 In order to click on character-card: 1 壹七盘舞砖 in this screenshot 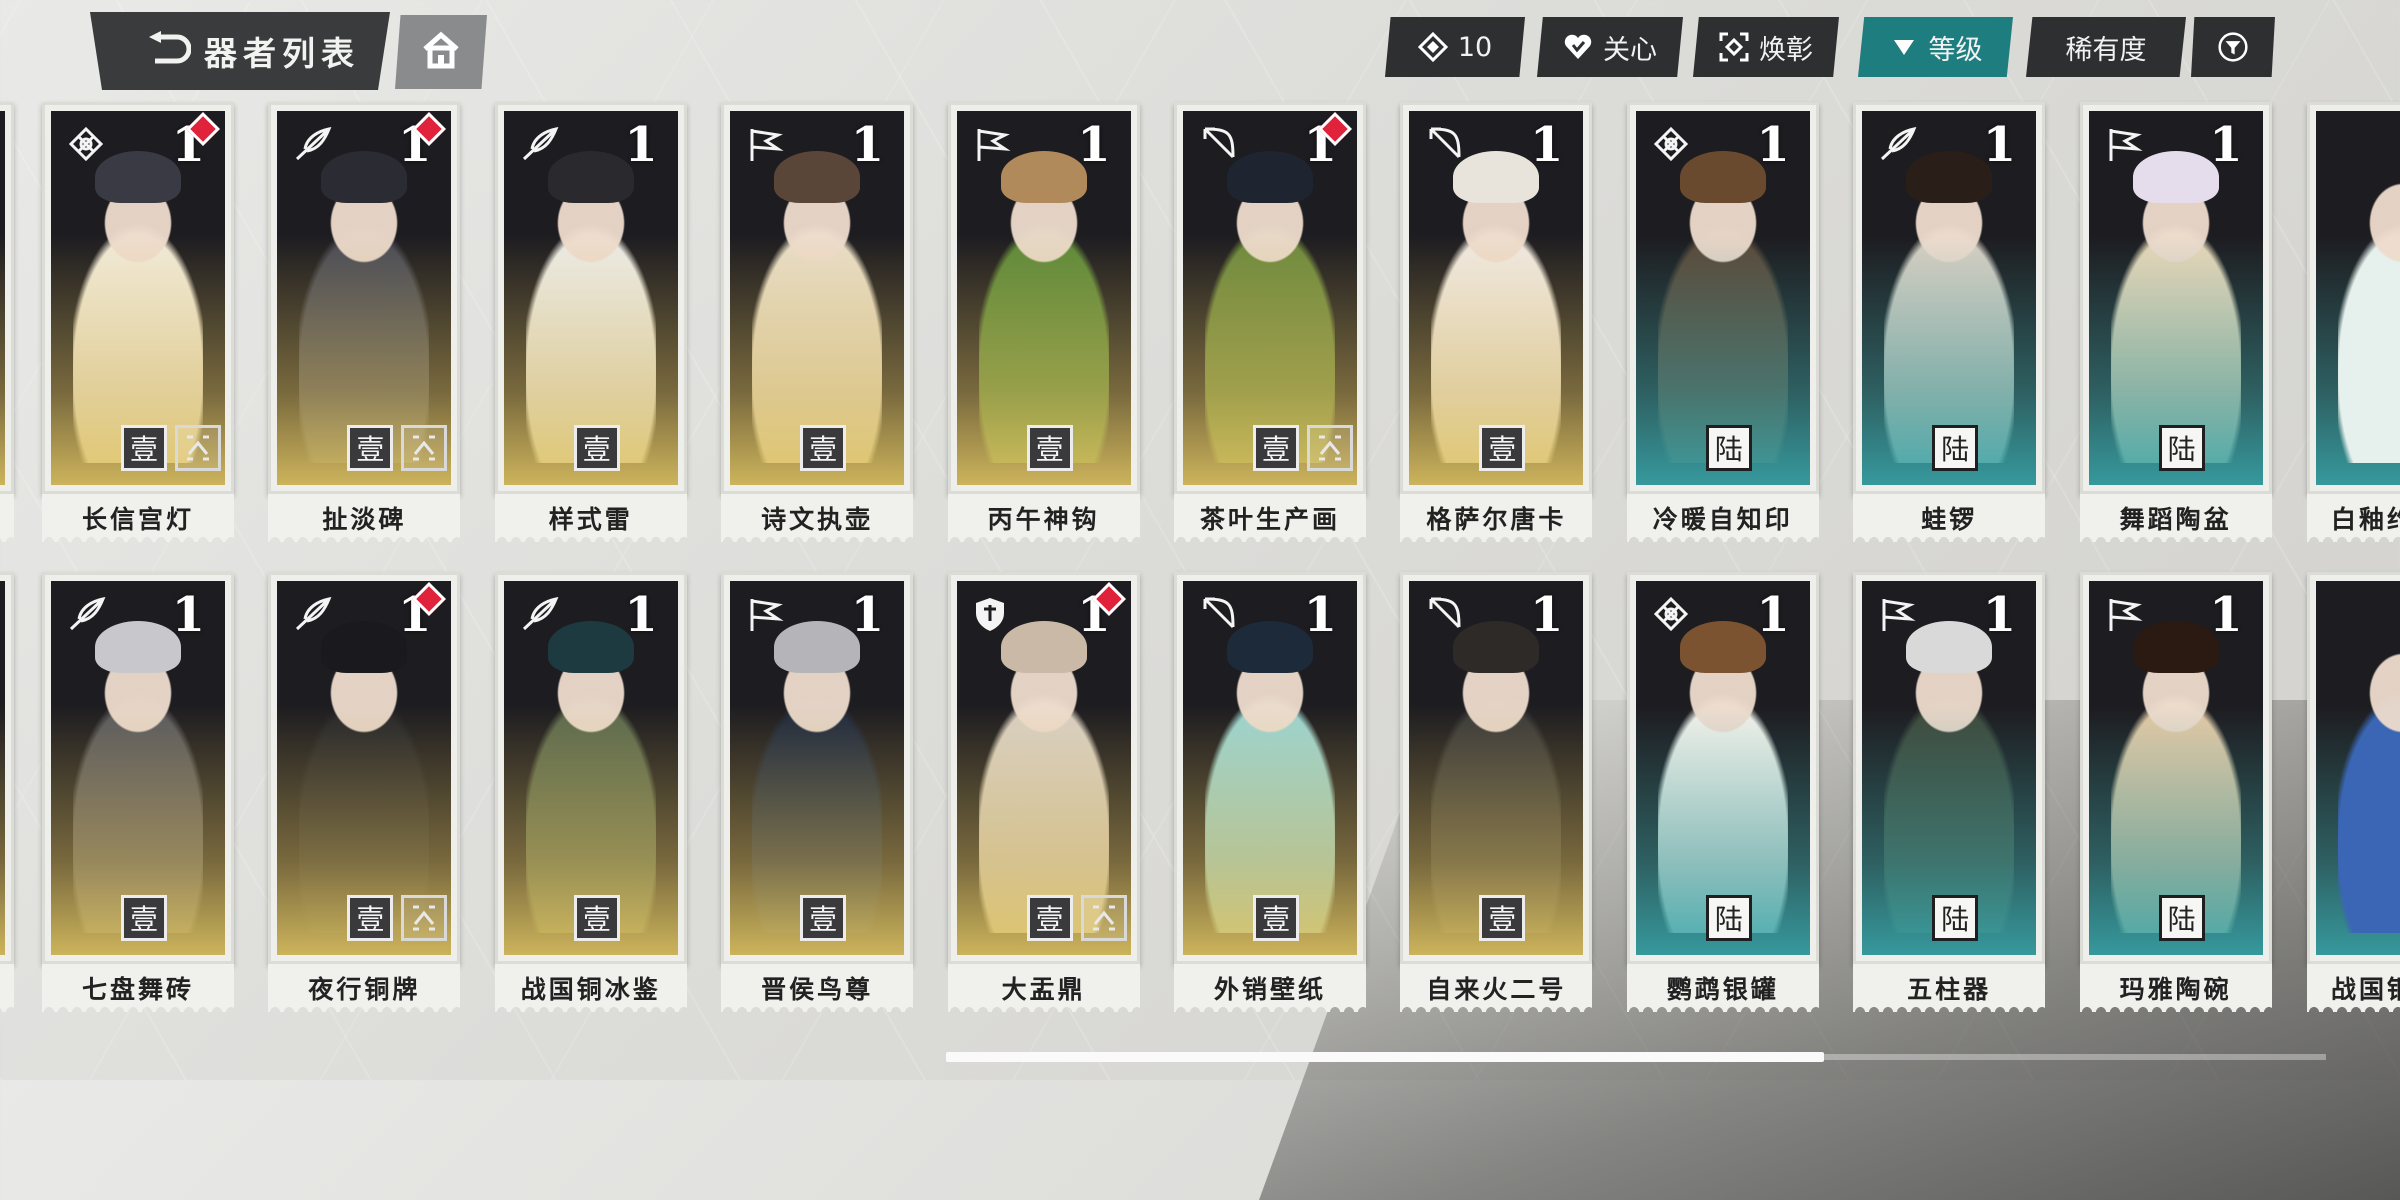, I will do `click(138, 792)`.